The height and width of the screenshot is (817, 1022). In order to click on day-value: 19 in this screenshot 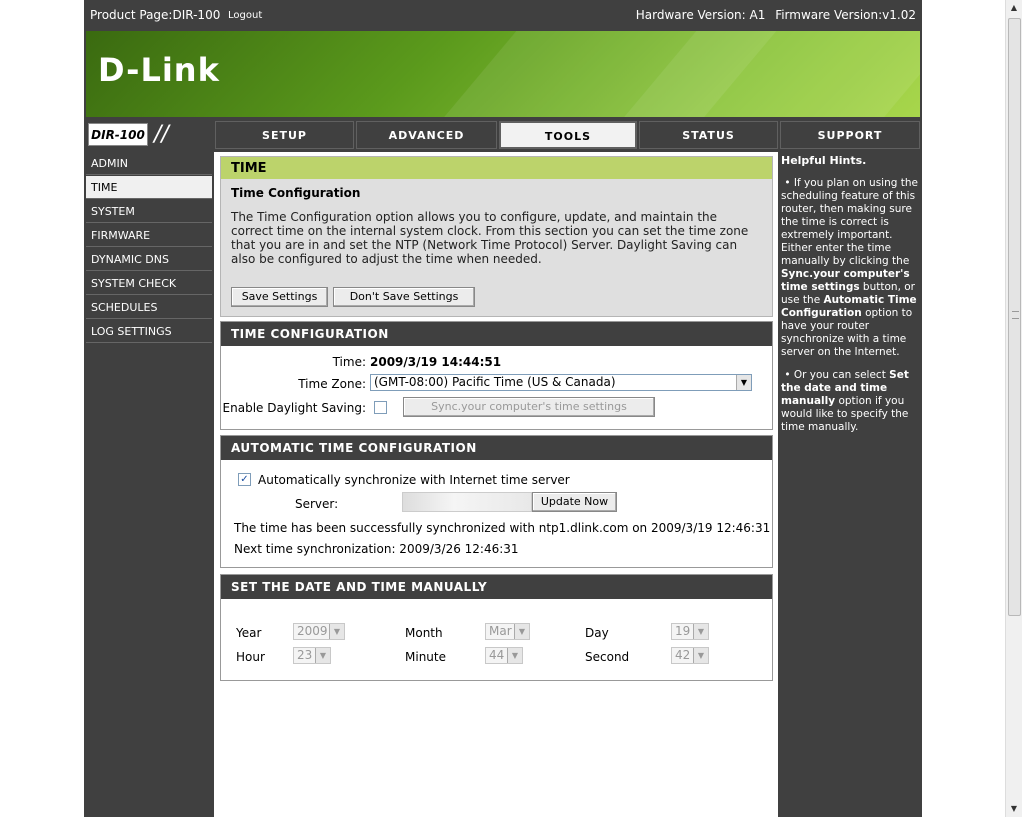, I will do `click(683, 631)`.